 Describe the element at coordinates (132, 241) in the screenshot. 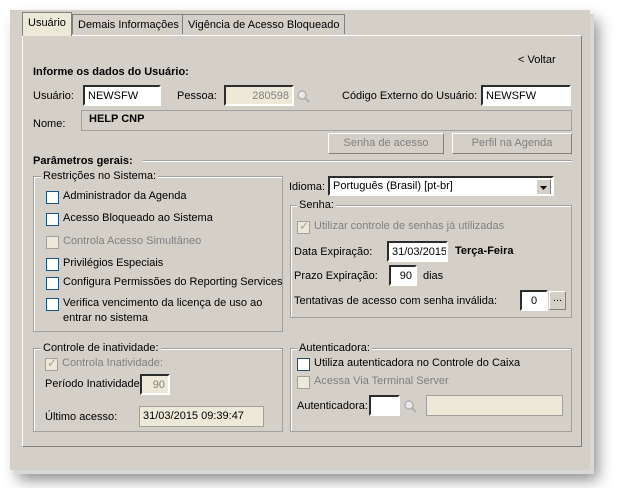

I see `label-acesso-simultaneo: Controla Acesso Simultâneo` at that location.